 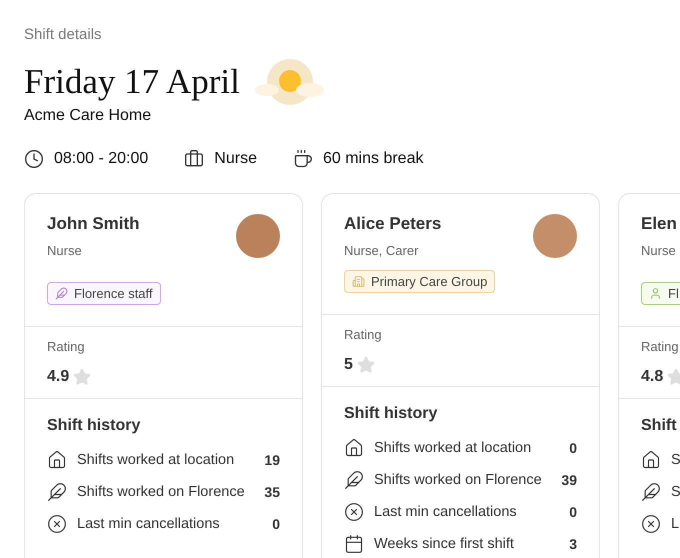 What do you see at coordinates (290, 82) in the screenshot?
I see `sun-clouds-icon` at bounding box center [290, 82].